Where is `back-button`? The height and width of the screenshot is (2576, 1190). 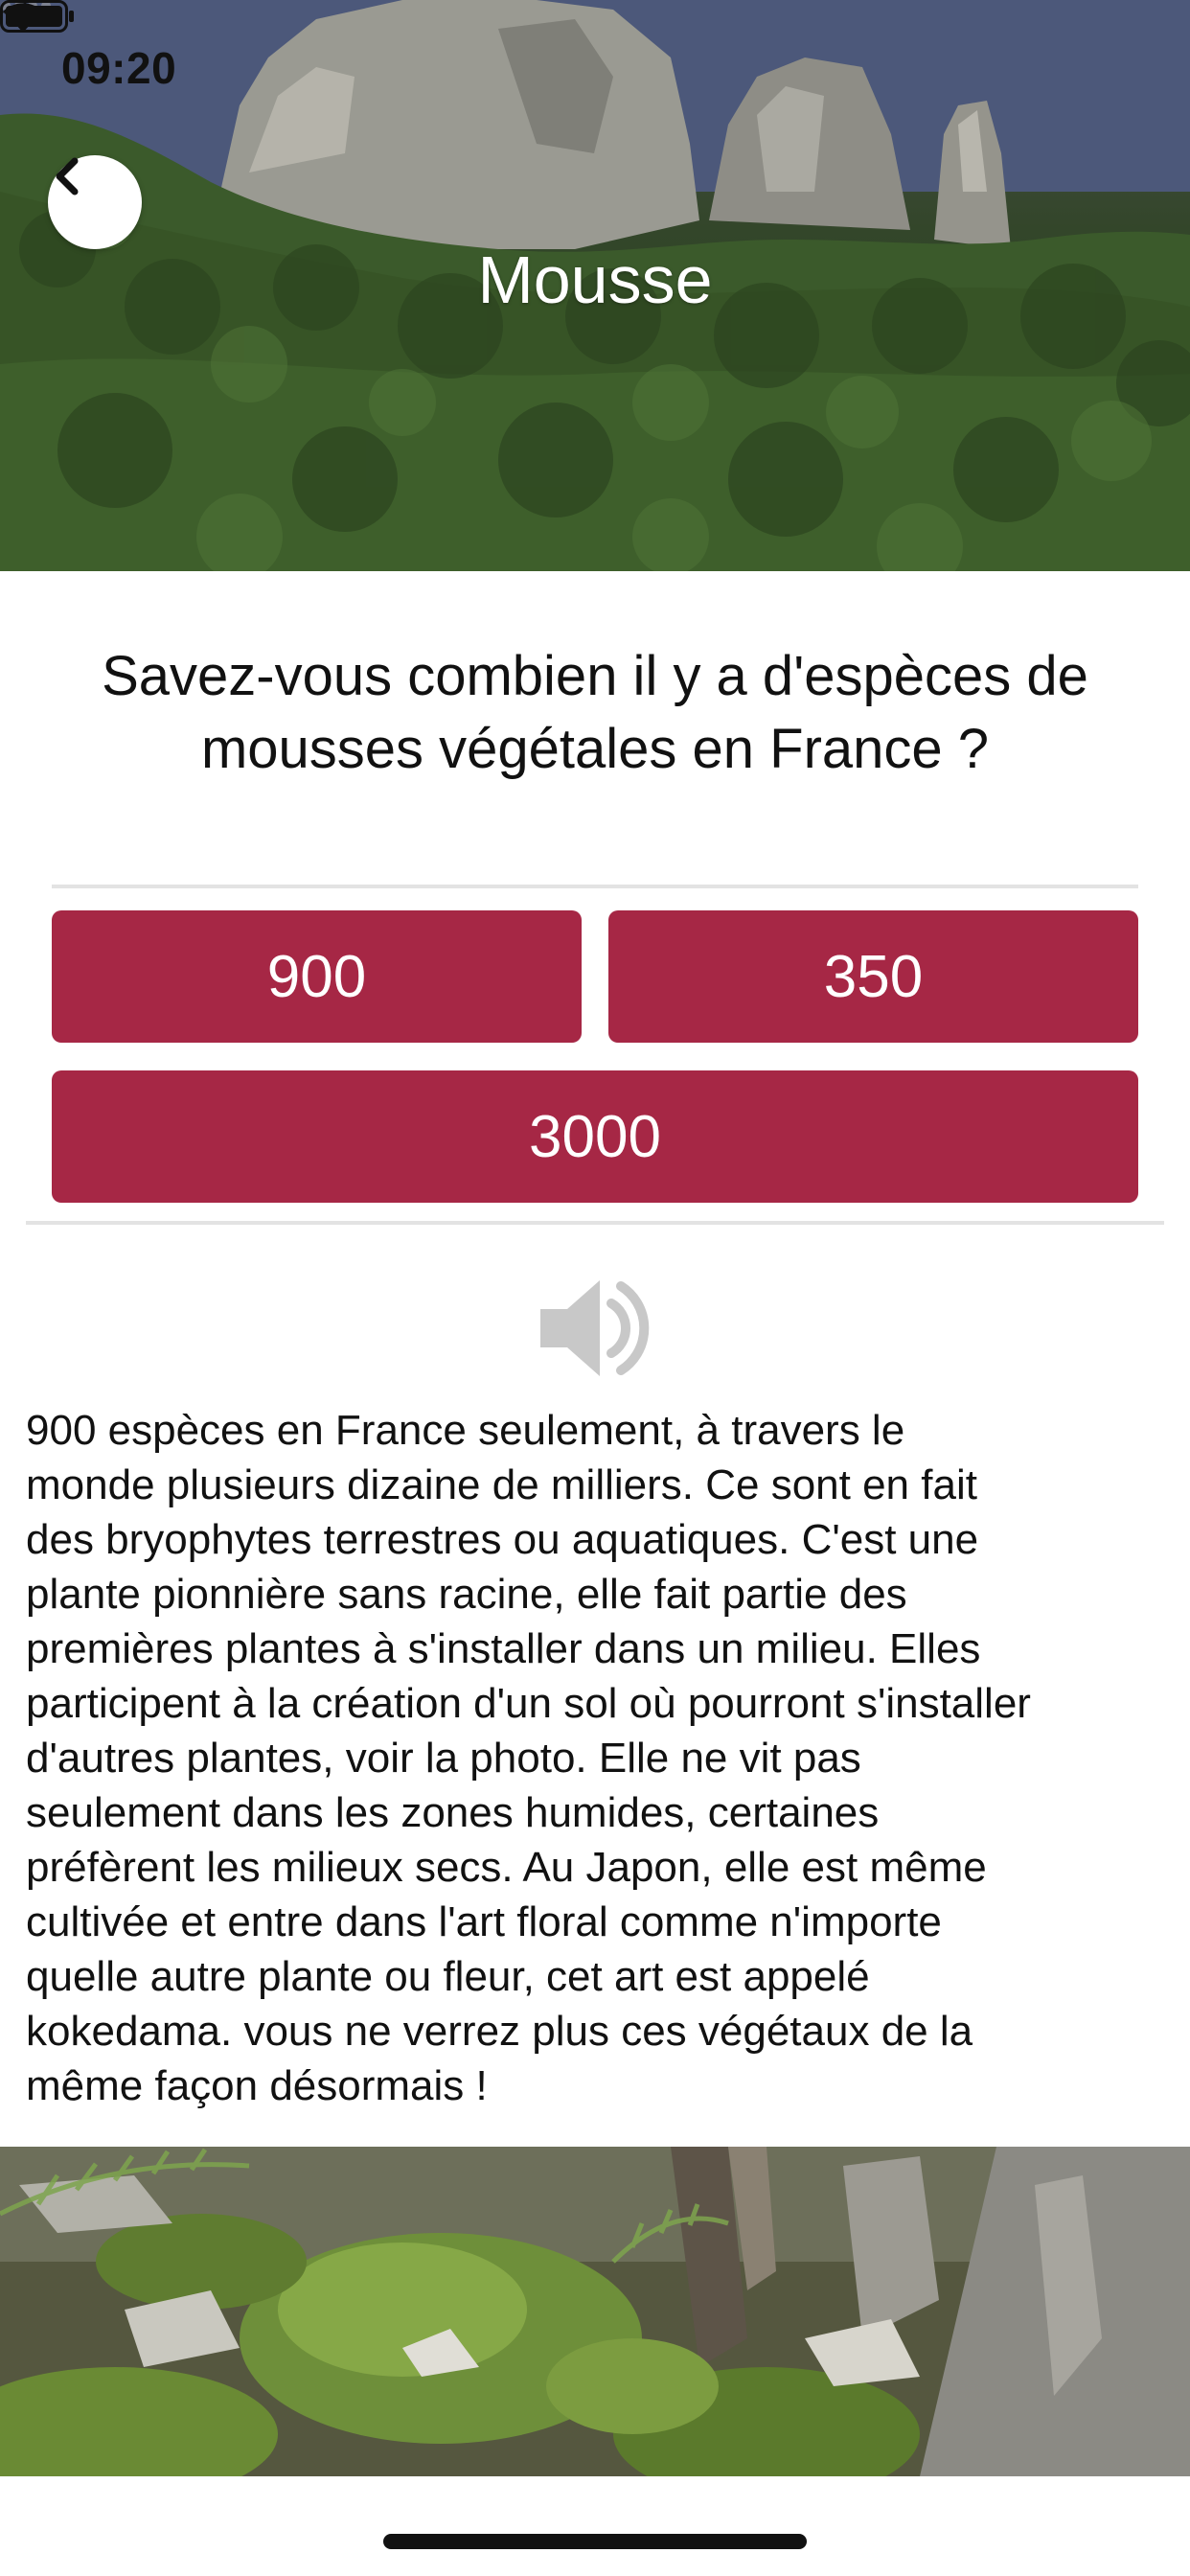
back-button is located at coordinates (95, 202).